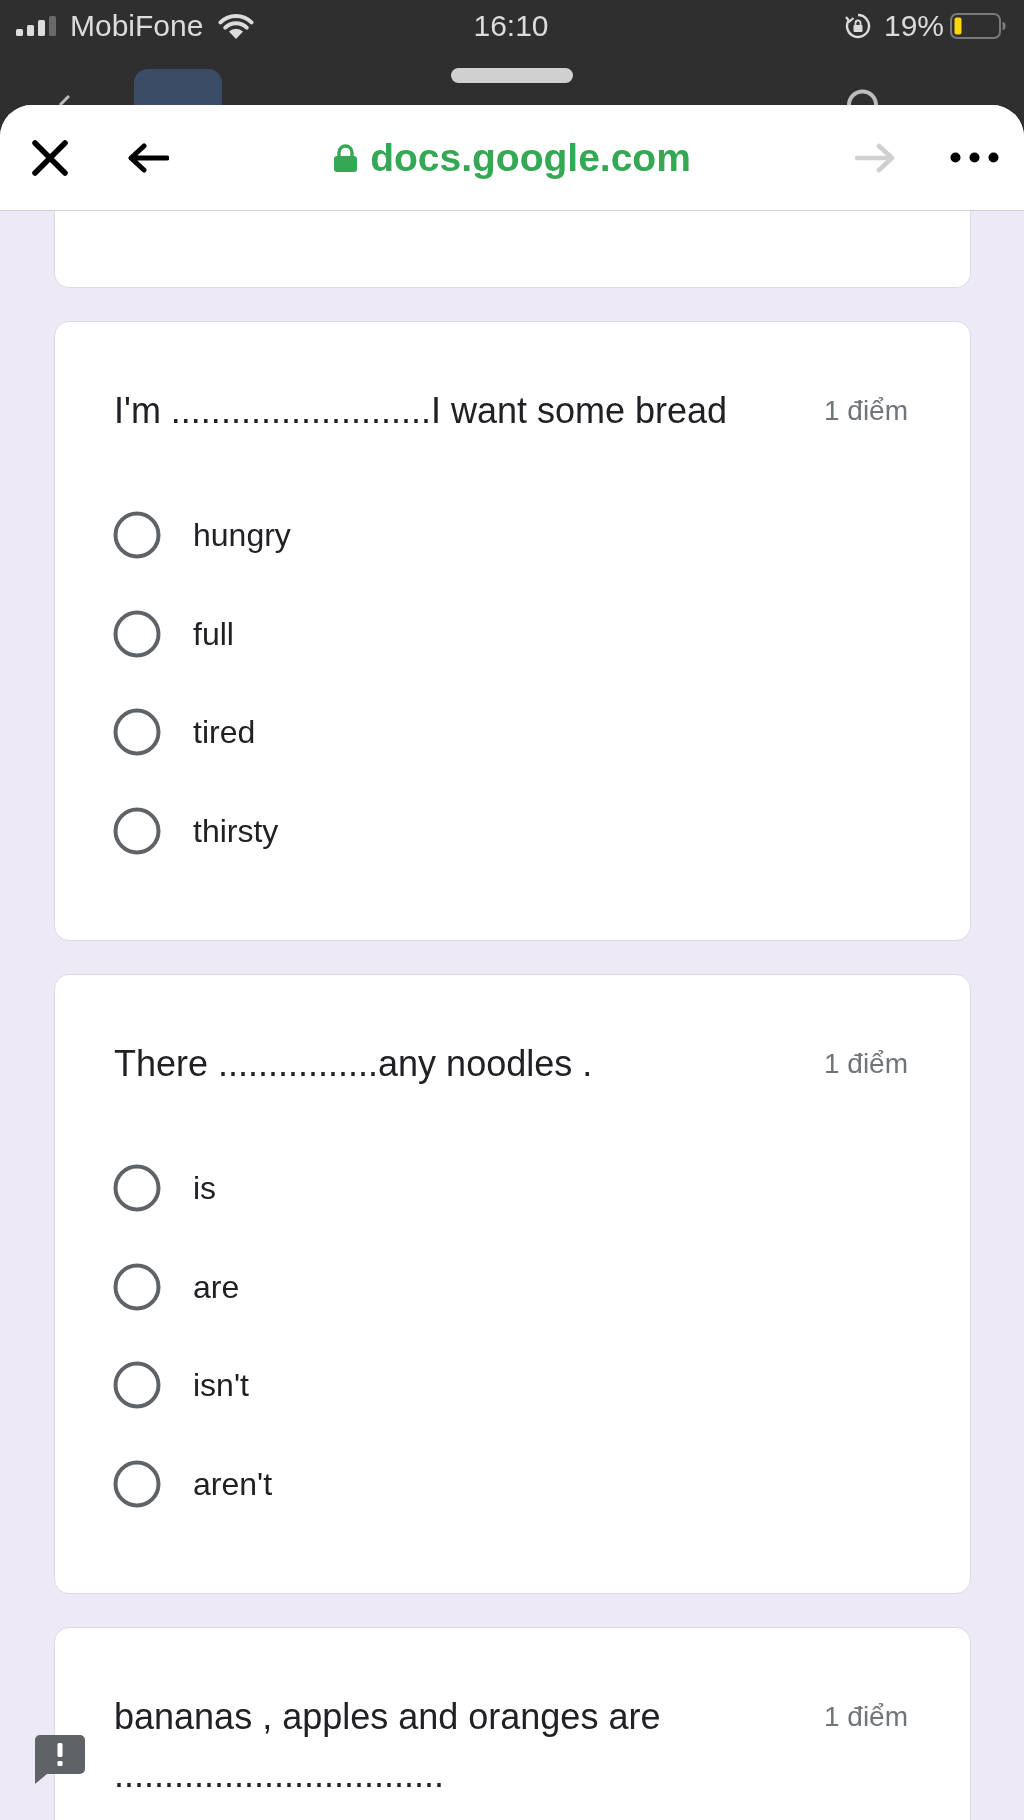  Describe the element at coordinates (137, 26) in the screenshot. I see `carrier-name: MobiFone` at that location.